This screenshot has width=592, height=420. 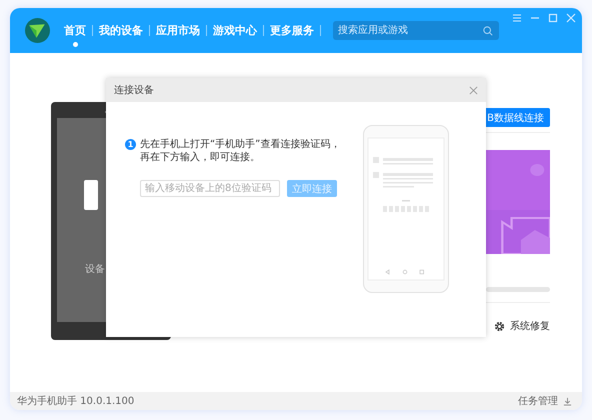 What do you see at coordinates (95, 269) in the screenshot?
I see `device-caption: 设备` at bounding box center [95, 269].